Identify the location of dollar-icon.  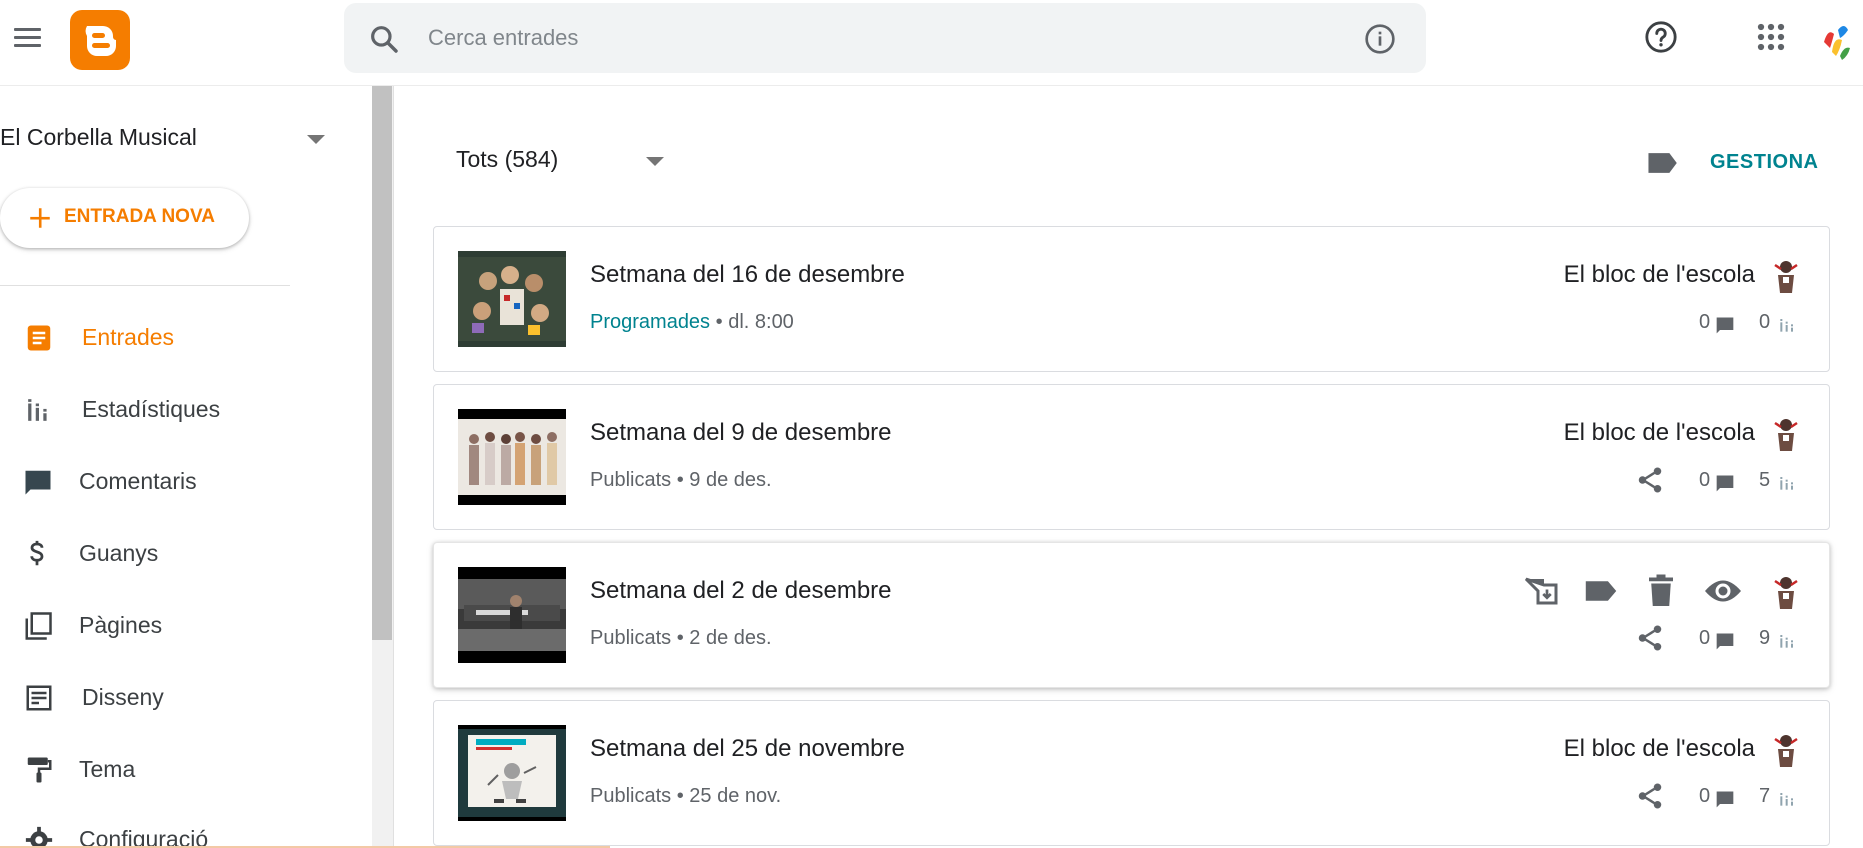
(37, 553).